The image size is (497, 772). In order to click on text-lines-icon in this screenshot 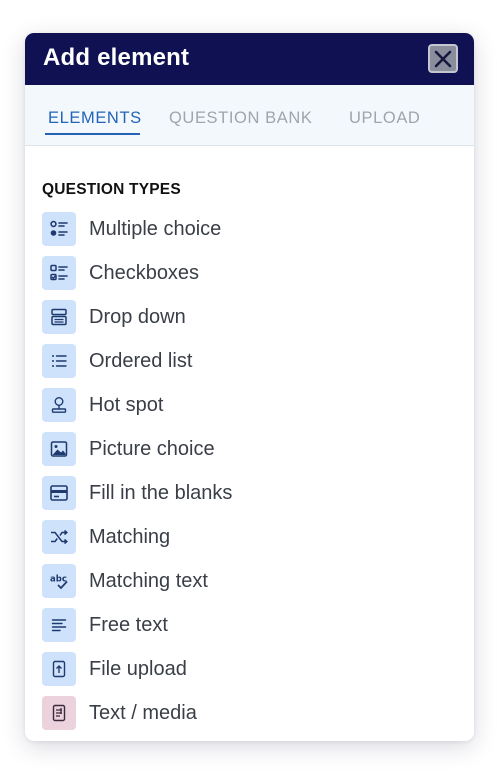, I will do `click(59, 625)`.